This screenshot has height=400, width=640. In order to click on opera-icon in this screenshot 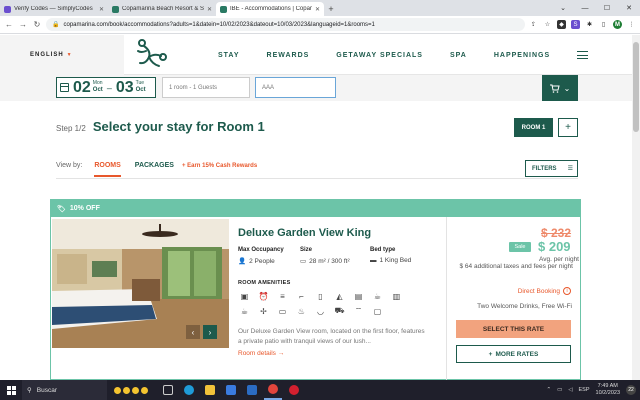, I will do `click(294, 390)`.